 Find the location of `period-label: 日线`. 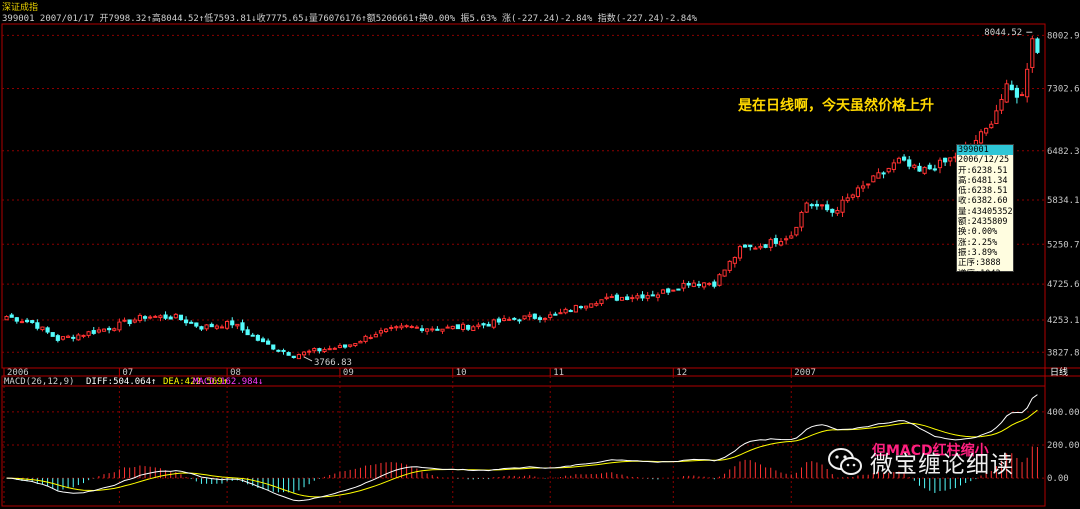

period-label: 日线 is located at coordinates (1059, 372).